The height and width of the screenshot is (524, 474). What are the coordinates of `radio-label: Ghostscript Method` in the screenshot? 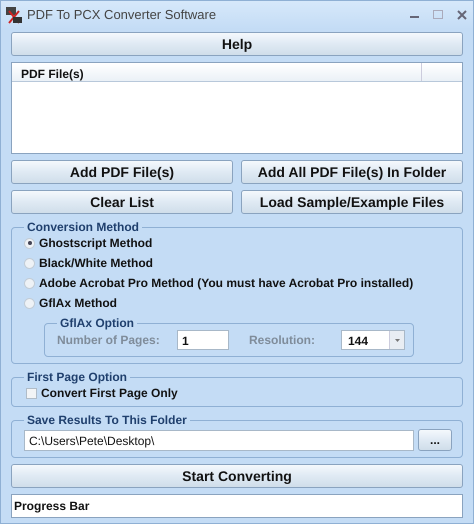 It's located at (95, 243).